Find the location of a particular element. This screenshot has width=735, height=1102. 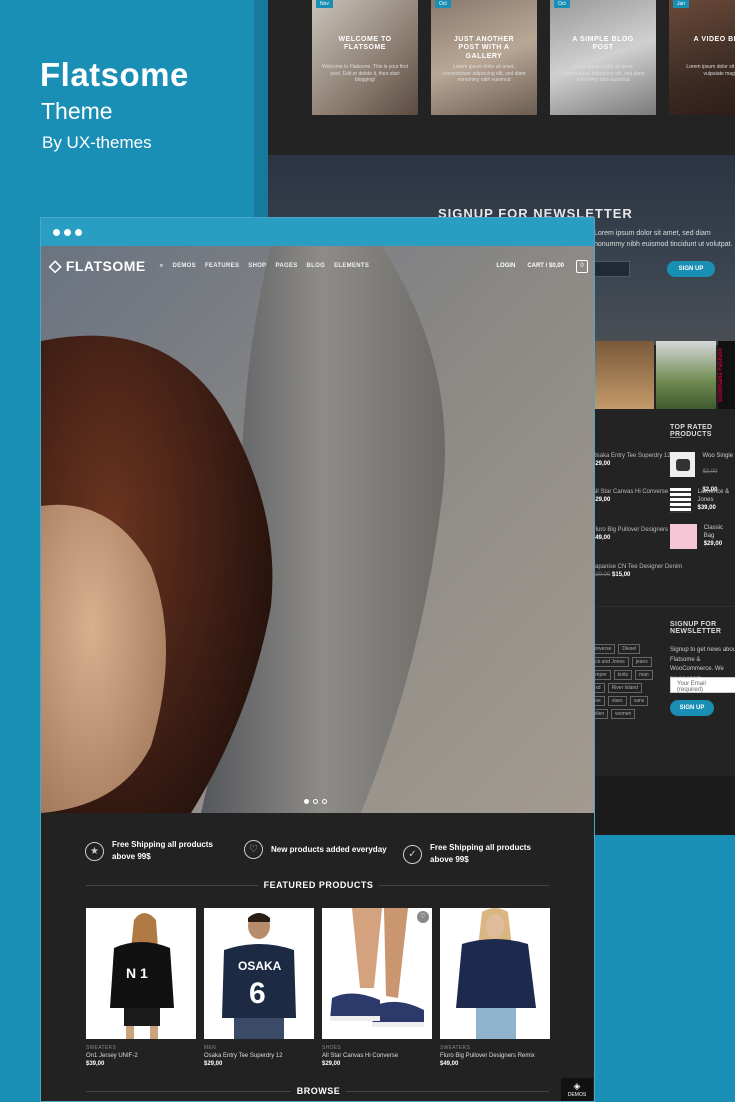

product-card: N 1 SWEATERS On1 Jersey UNIF-2 $39,00 is located at coordinates (141, 987).